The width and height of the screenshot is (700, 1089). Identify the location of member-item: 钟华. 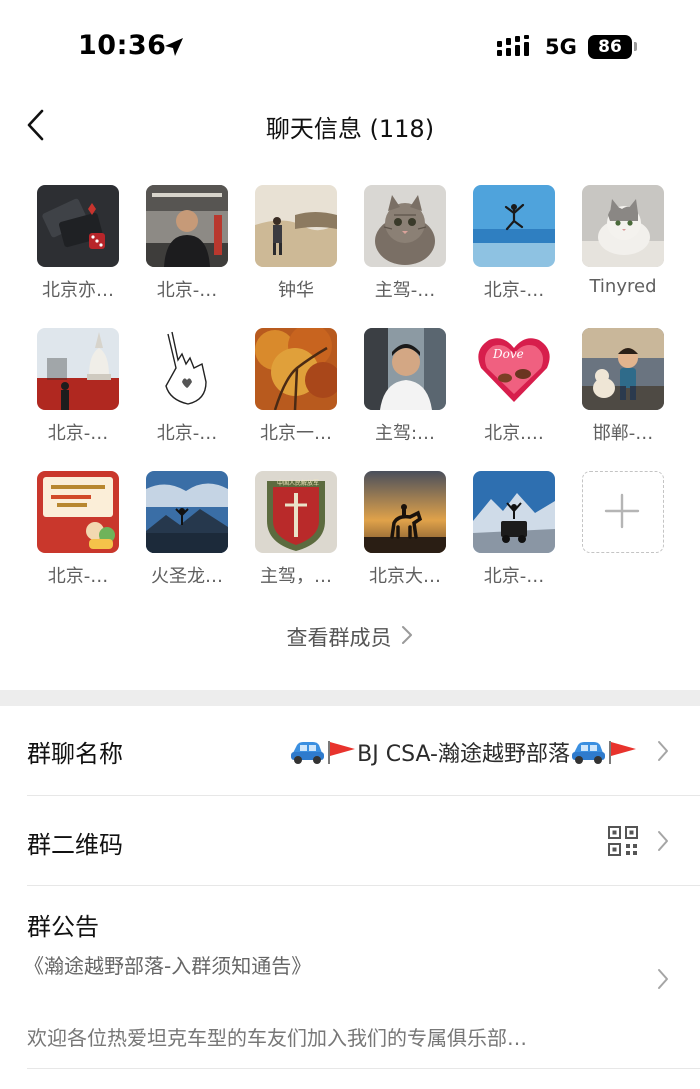
(295, 247).